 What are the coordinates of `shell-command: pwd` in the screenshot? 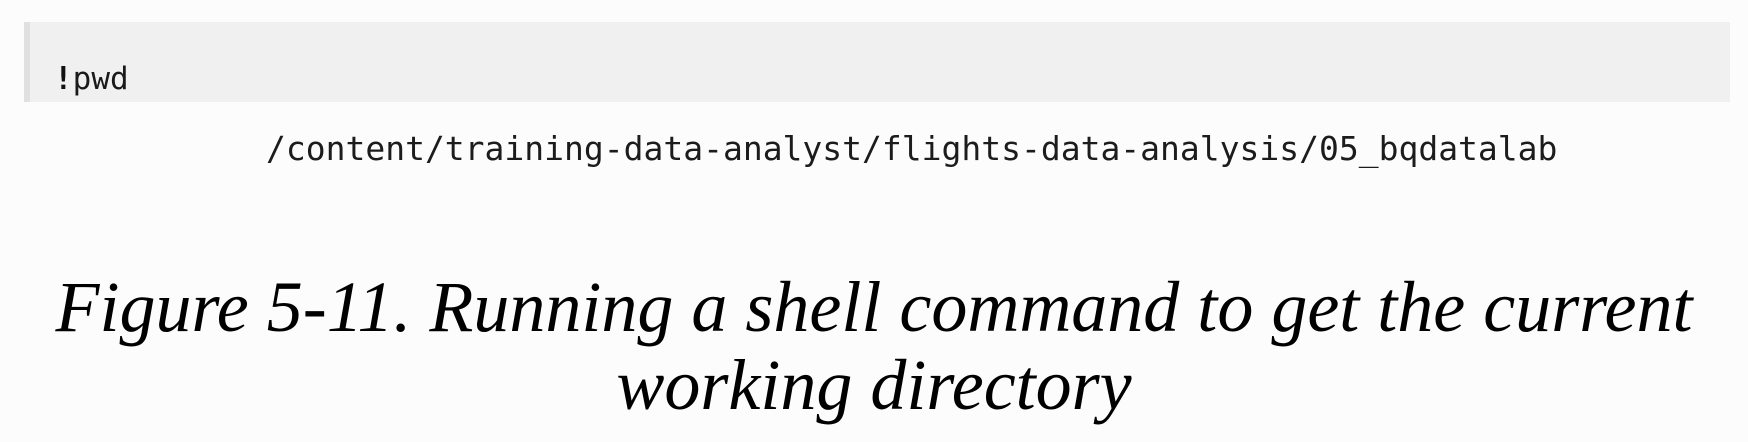 It's located at (100, 79).